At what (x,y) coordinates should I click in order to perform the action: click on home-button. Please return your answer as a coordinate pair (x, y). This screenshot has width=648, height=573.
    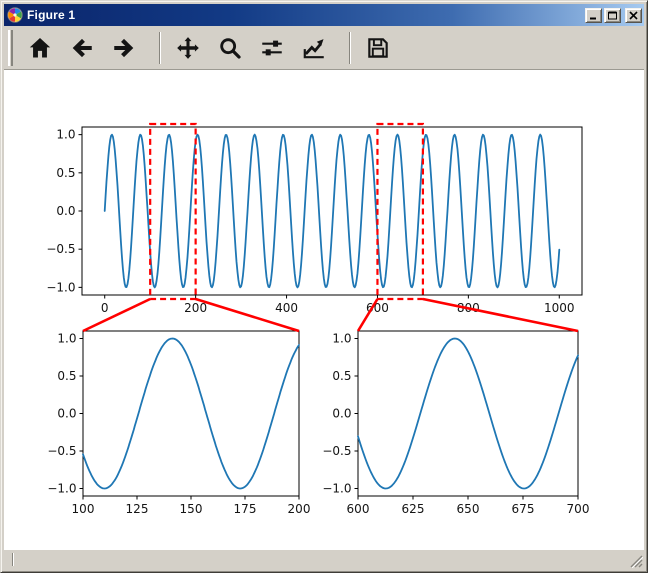
    Looking at the image, I should click on (40, 48).